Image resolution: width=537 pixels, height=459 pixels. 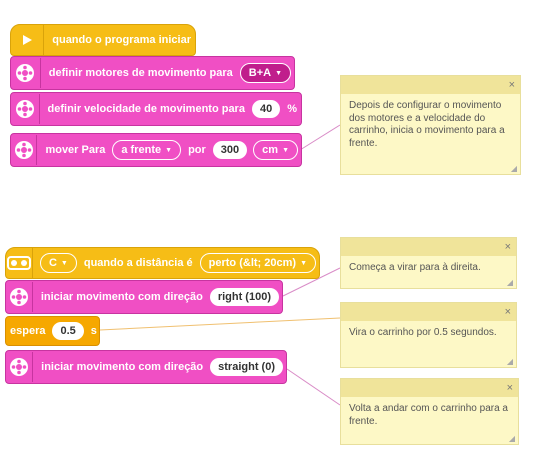 I want to click on comment-note: × Vira o carrinho por 0.5 segundos. ◢, so click(x=428, y=335).